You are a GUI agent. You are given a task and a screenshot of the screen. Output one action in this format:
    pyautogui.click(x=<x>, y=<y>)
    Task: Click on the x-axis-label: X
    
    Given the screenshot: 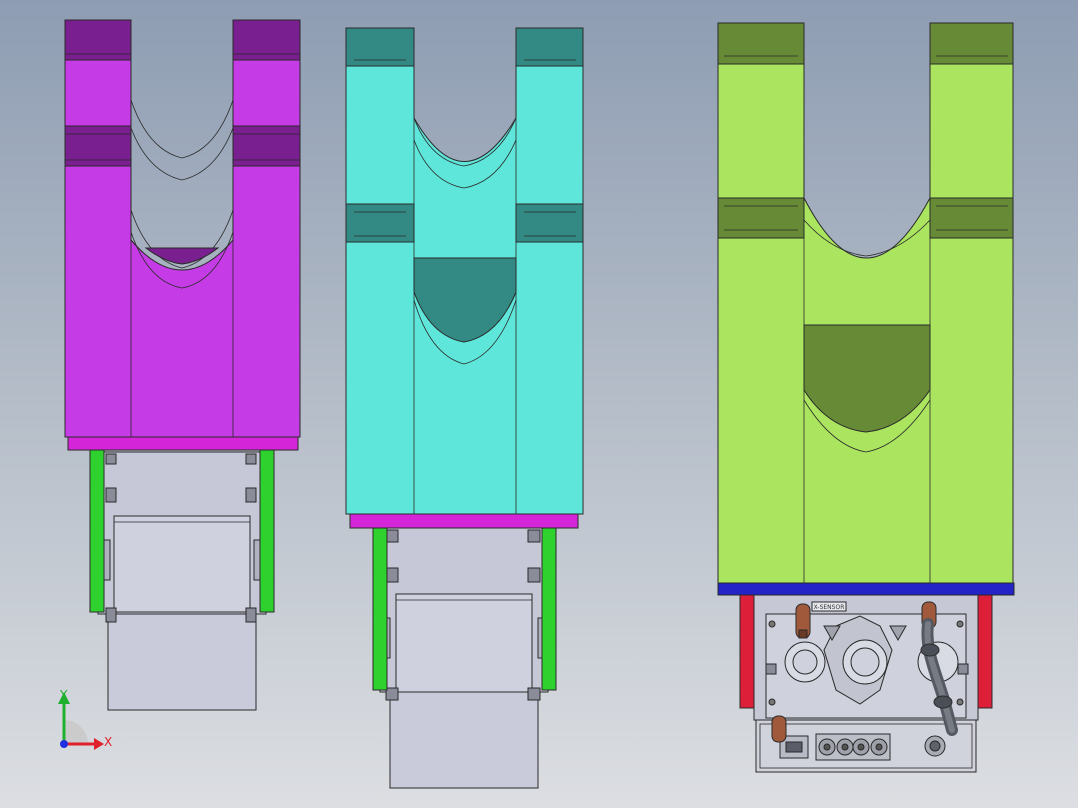 What is the action you would take?
    pyautogui.click(x=108, y=742)
    